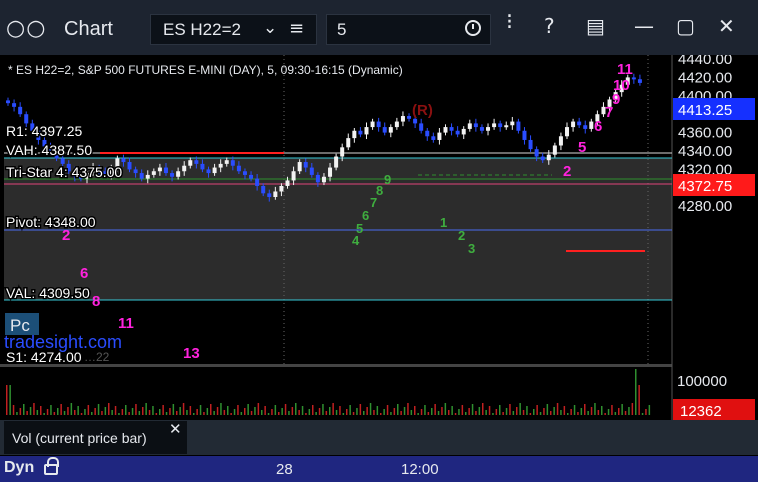 This screenshot has height=482, width=758. What do you see at coordinates (644, 26) in the screenshot?
I see `minimize-icon: —` at bounding box center [644, 26].